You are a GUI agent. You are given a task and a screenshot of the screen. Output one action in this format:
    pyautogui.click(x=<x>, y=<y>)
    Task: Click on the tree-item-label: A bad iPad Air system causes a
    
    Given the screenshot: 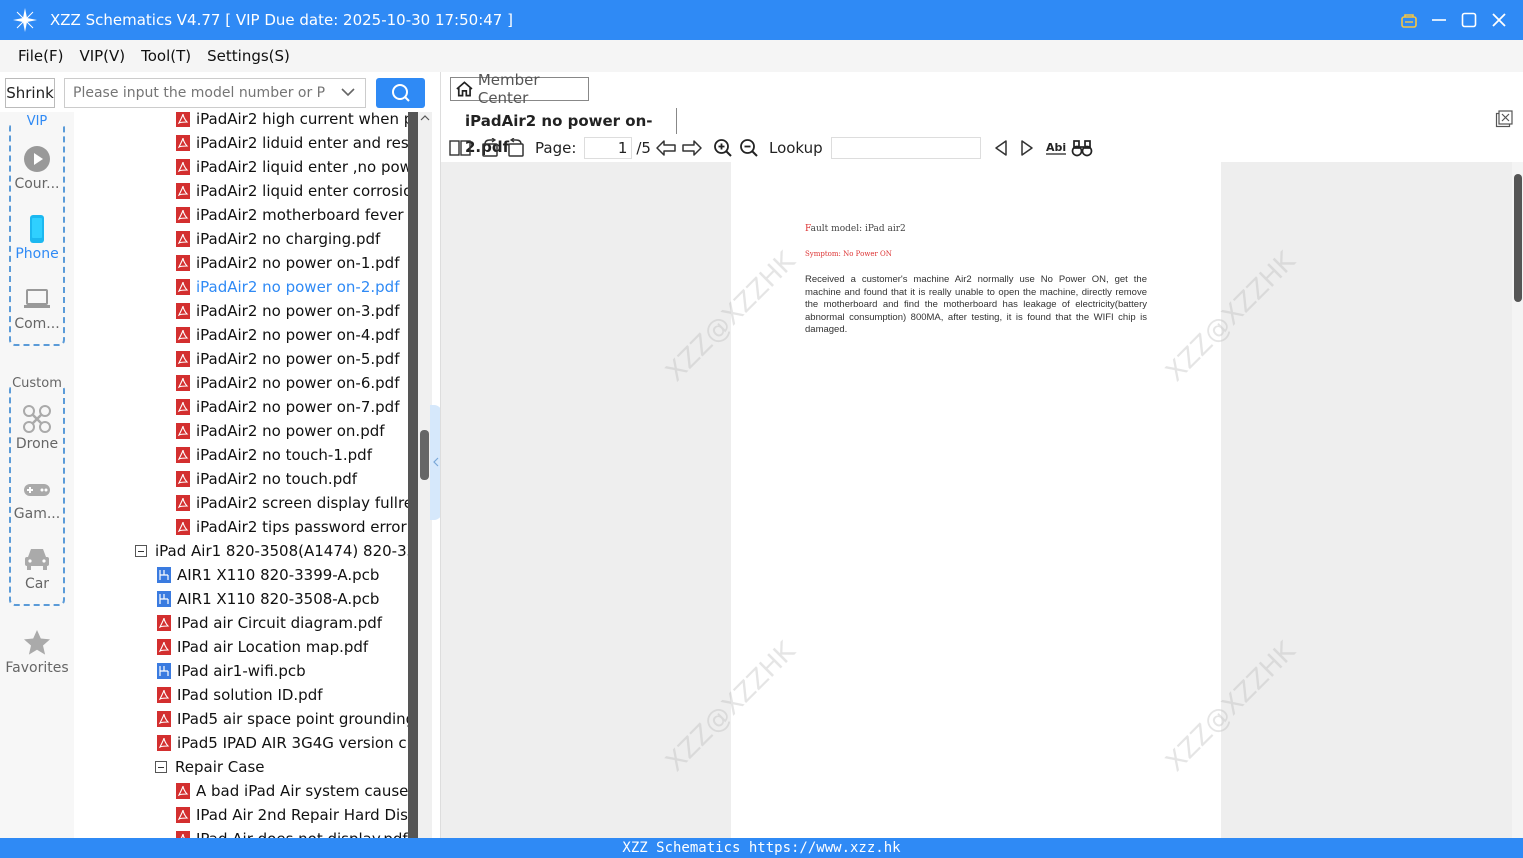 What is the action you would take?
    pyautogui.click(x=302, y=791)
    